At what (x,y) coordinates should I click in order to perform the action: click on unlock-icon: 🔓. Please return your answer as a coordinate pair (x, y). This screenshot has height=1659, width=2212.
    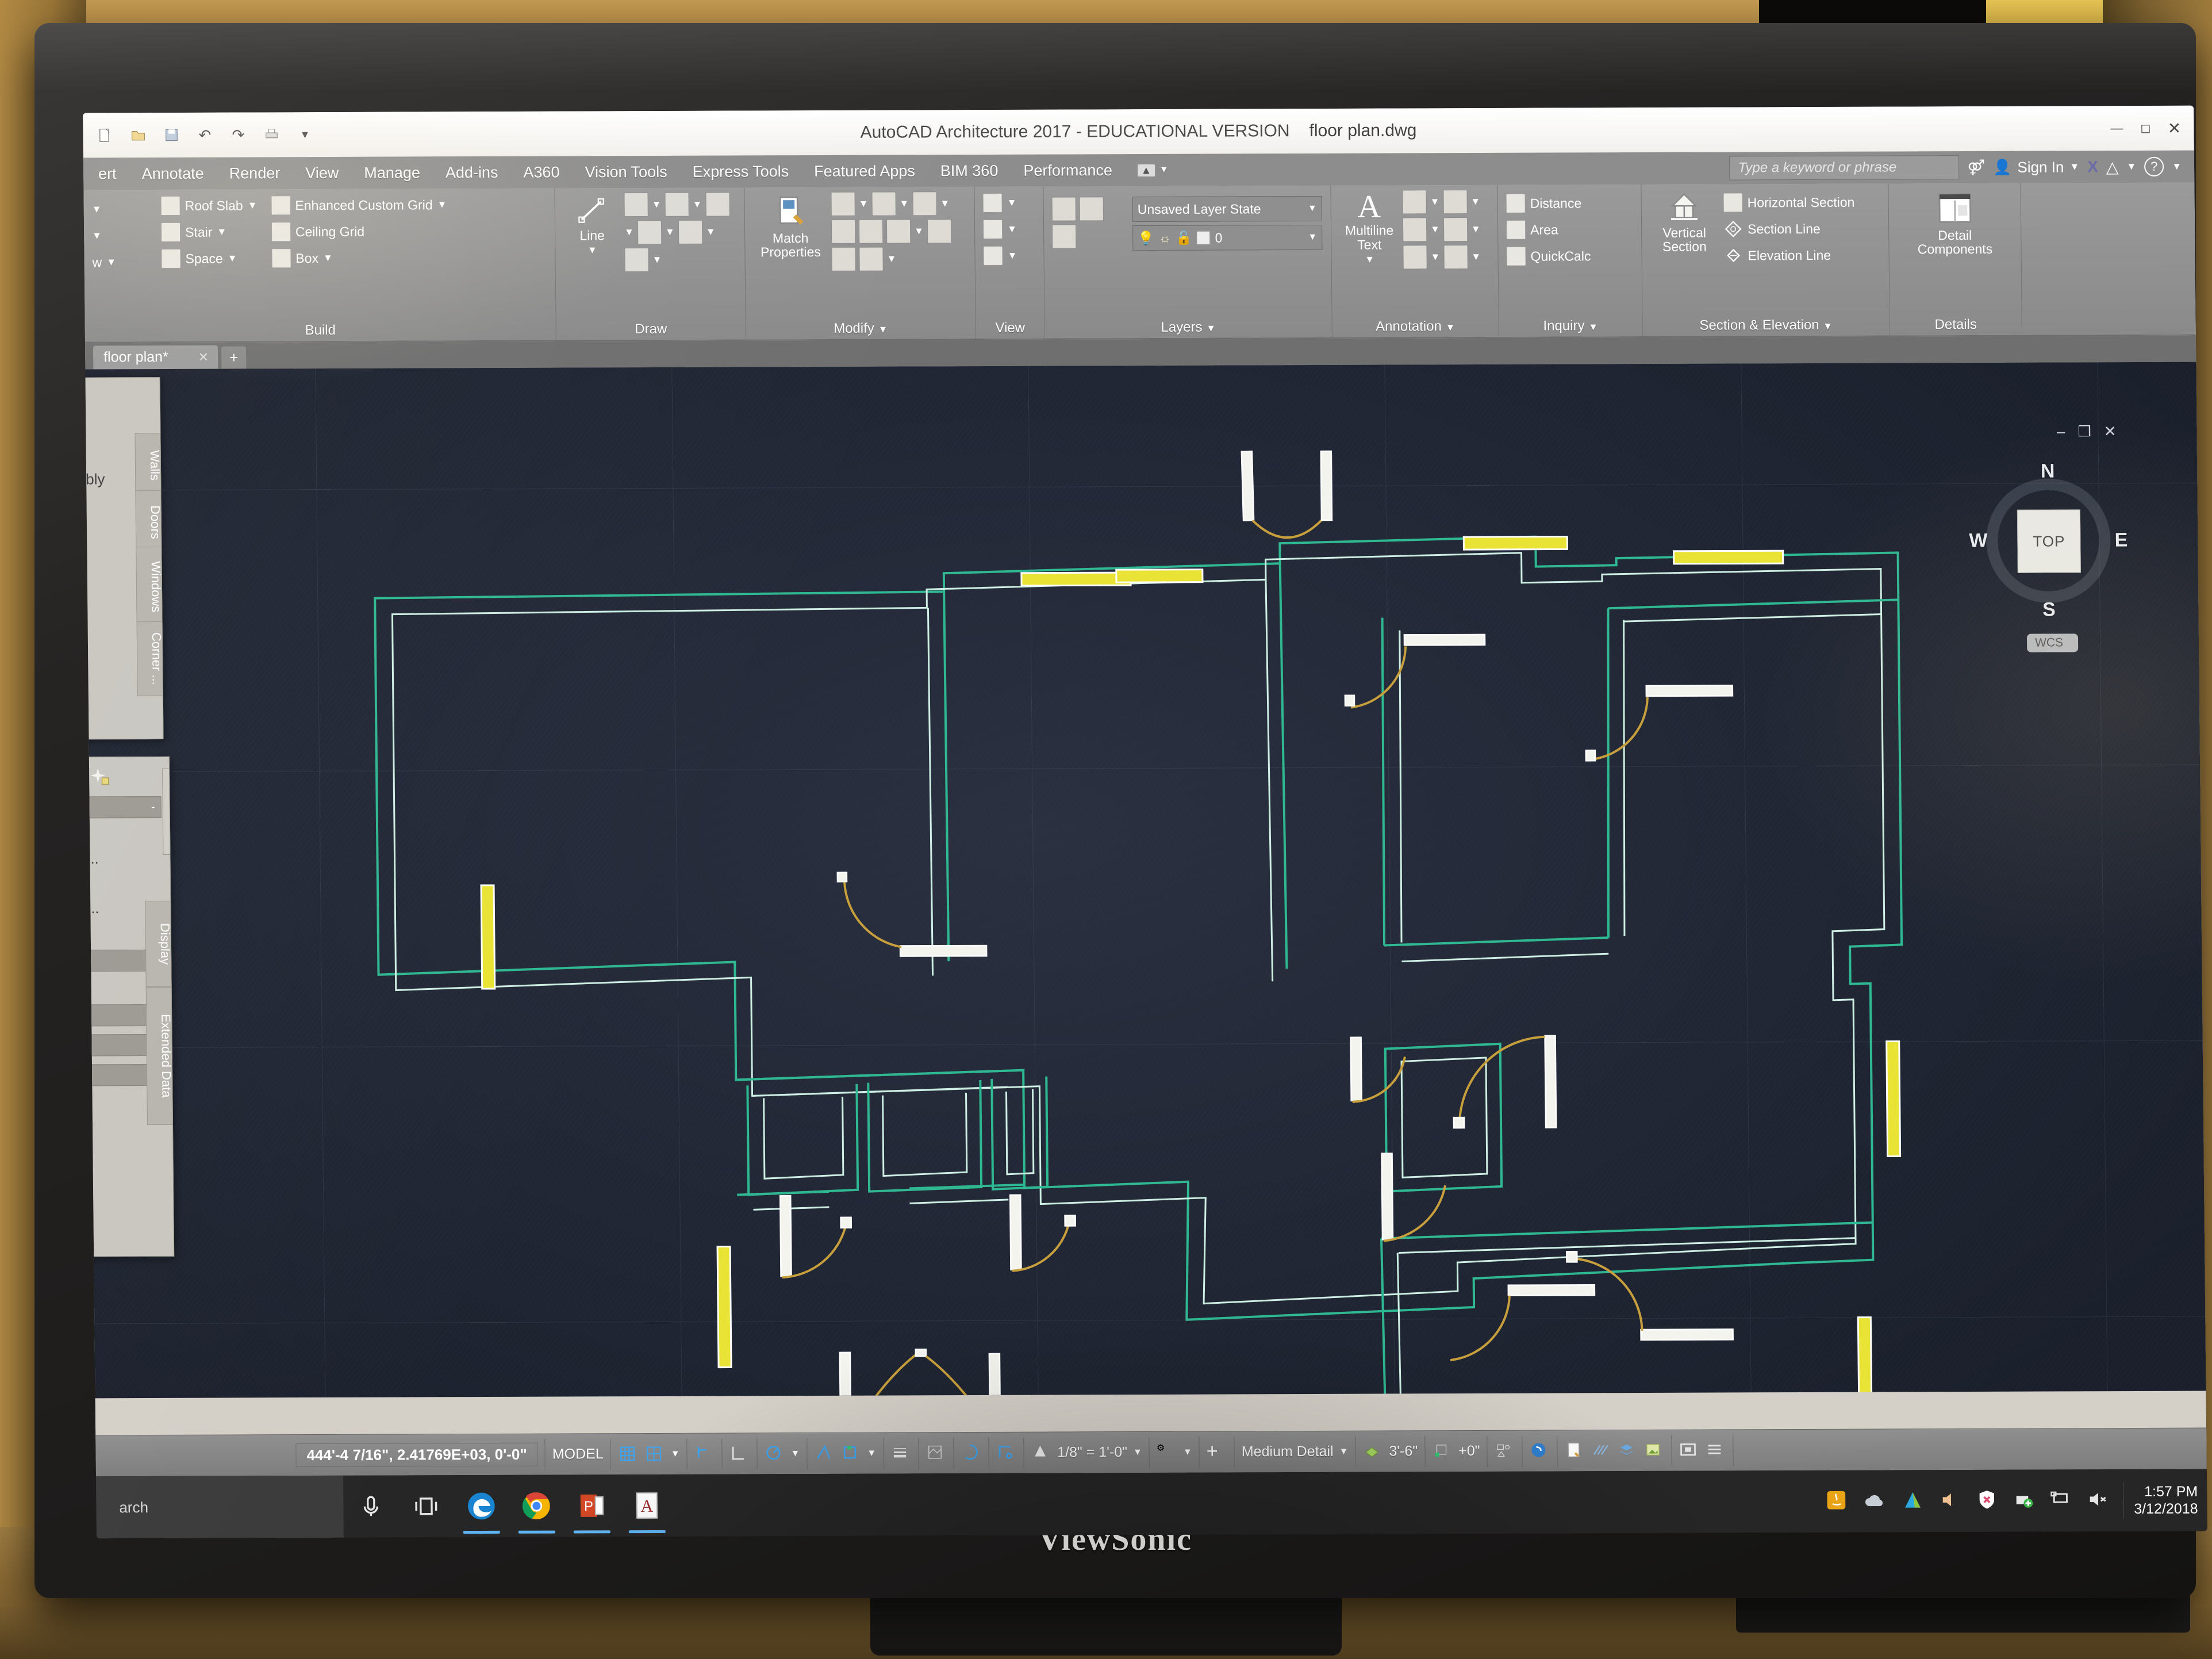
    Looking at the image, I should click on (1184, 237).